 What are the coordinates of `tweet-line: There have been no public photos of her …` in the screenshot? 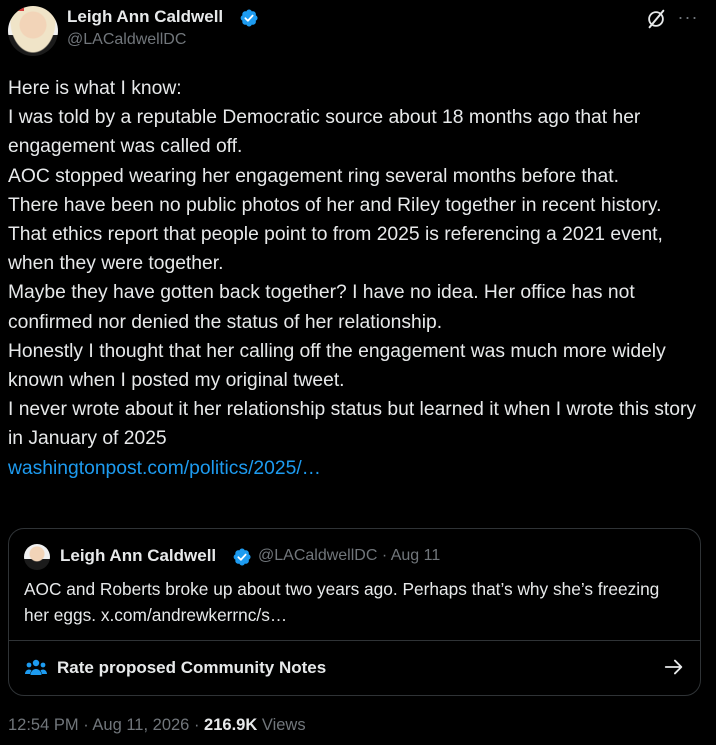 It's located at (335, 205).